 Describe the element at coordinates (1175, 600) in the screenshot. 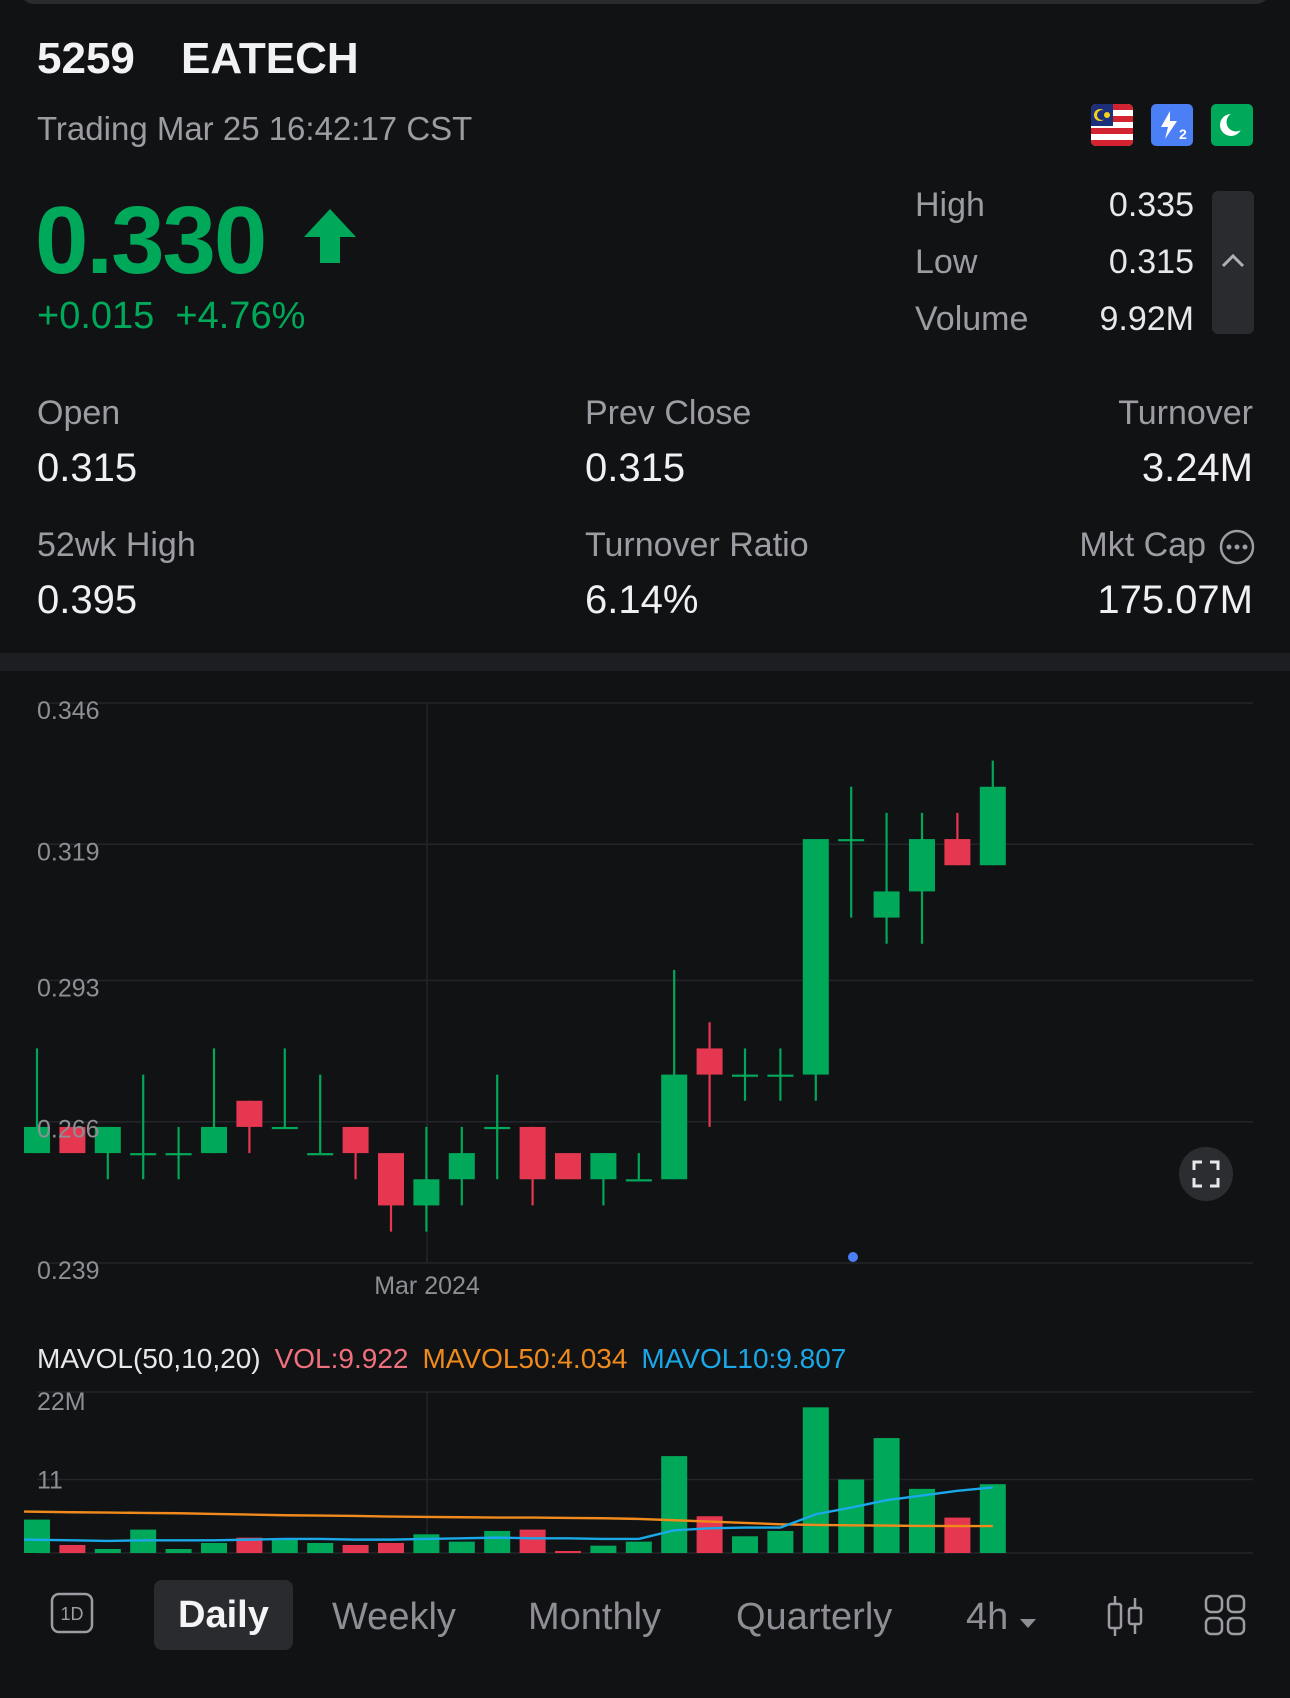

I see `mkt-cap-value: 175.07M` at that location.